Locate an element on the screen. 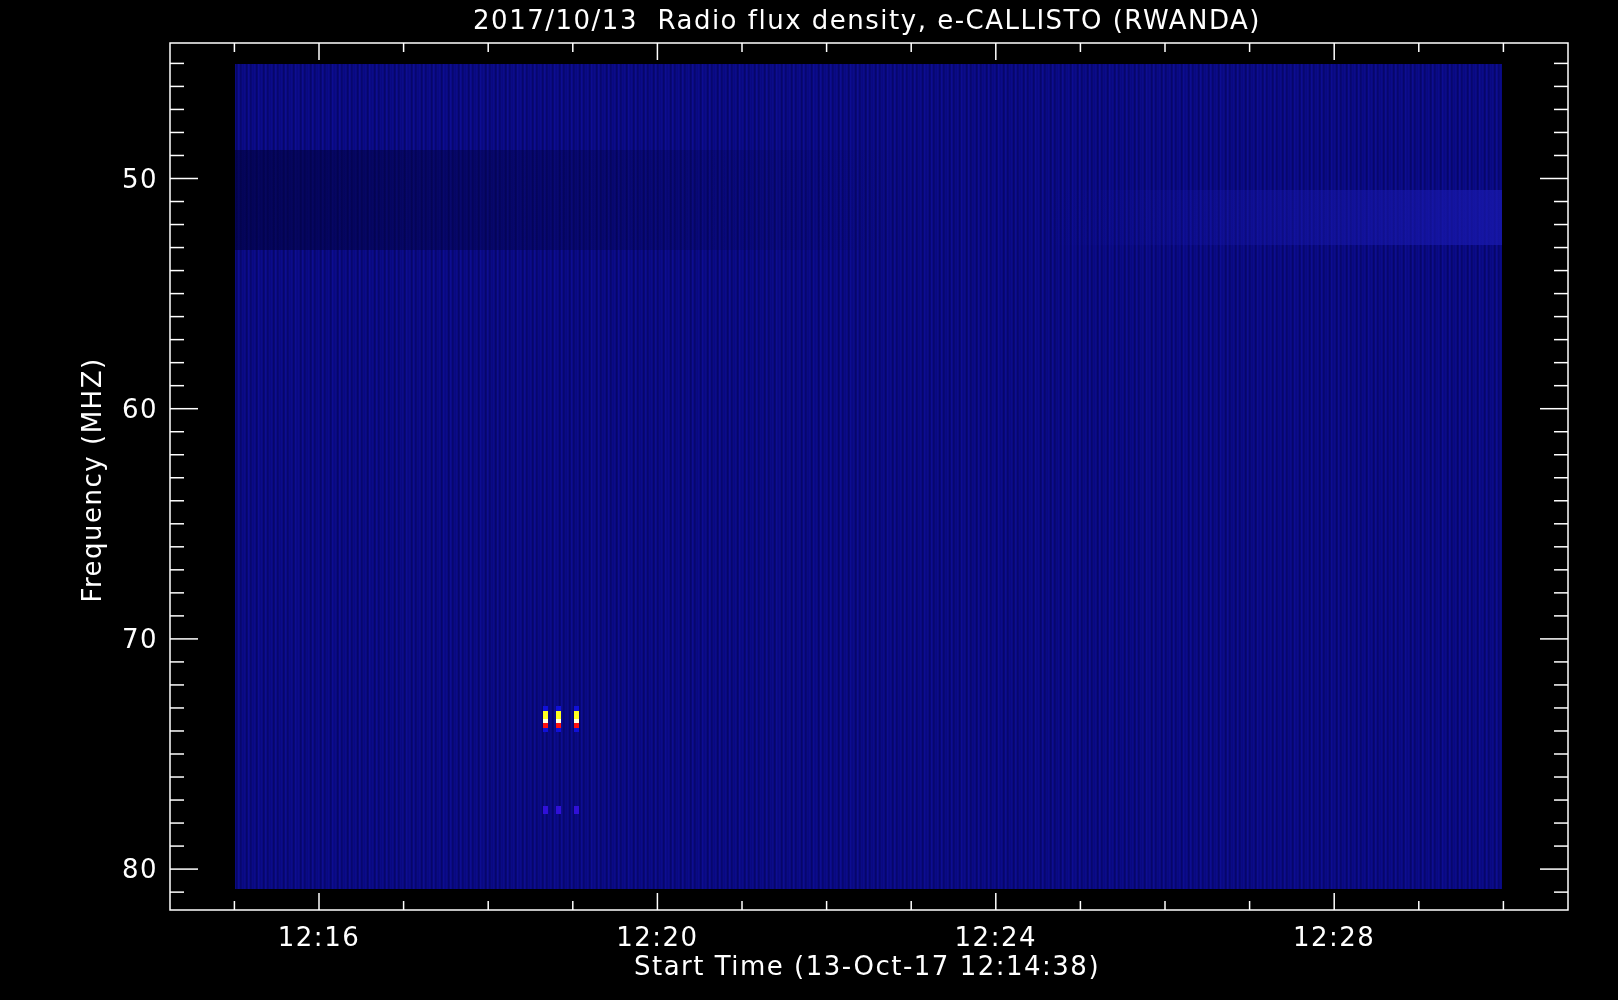 This screenshot has height=1000, width=1618. y-tick-label: 50 is located at coordinates (139, 178).